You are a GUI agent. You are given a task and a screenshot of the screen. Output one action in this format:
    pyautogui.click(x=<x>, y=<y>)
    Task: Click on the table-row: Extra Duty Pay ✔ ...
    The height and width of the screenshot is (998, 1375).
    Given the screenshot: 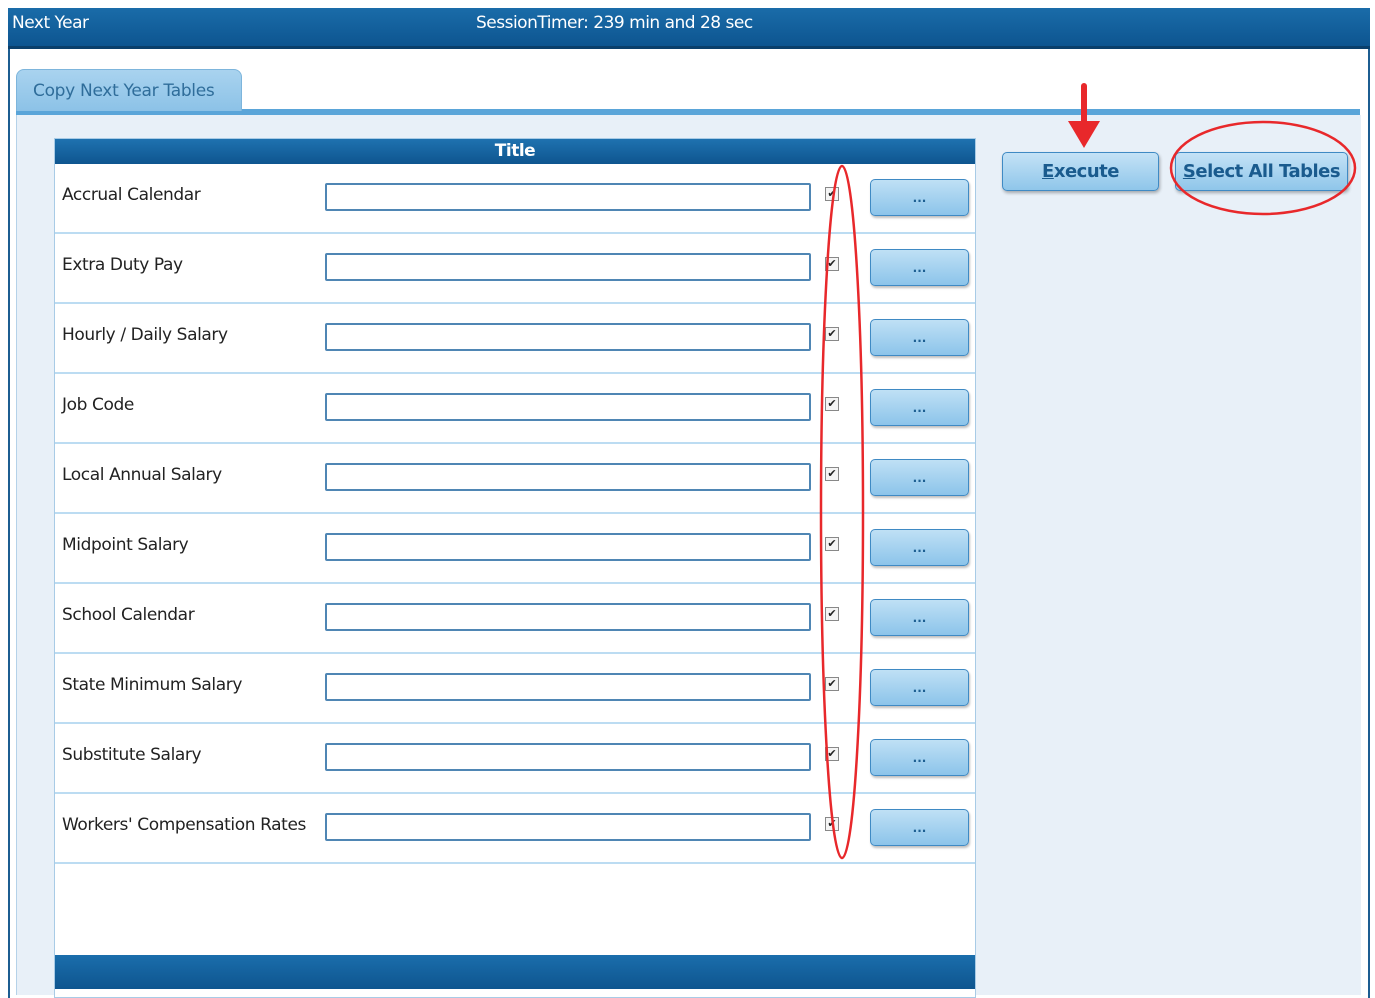 What is the action you would take?
    pyautogui.click(x=515, y=269)
    